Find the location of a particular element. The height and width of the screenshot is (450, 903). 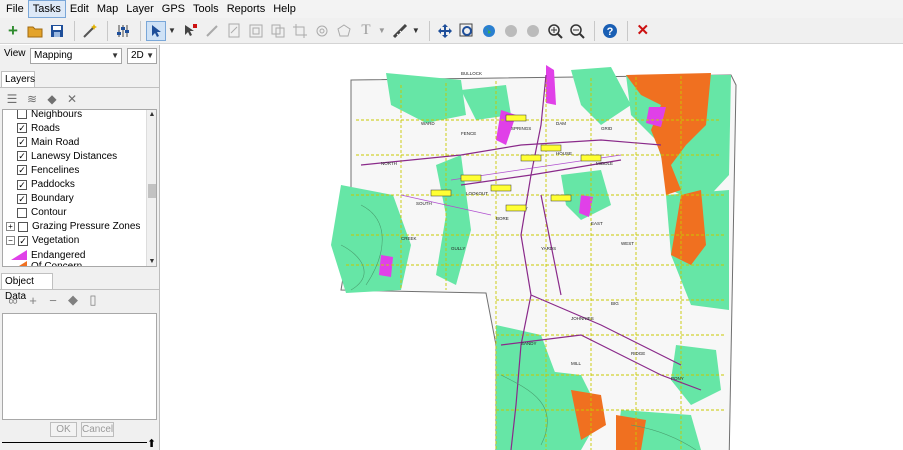

layer-item: ✓ Lanewsy Distances is located at coordinates (67, 156).